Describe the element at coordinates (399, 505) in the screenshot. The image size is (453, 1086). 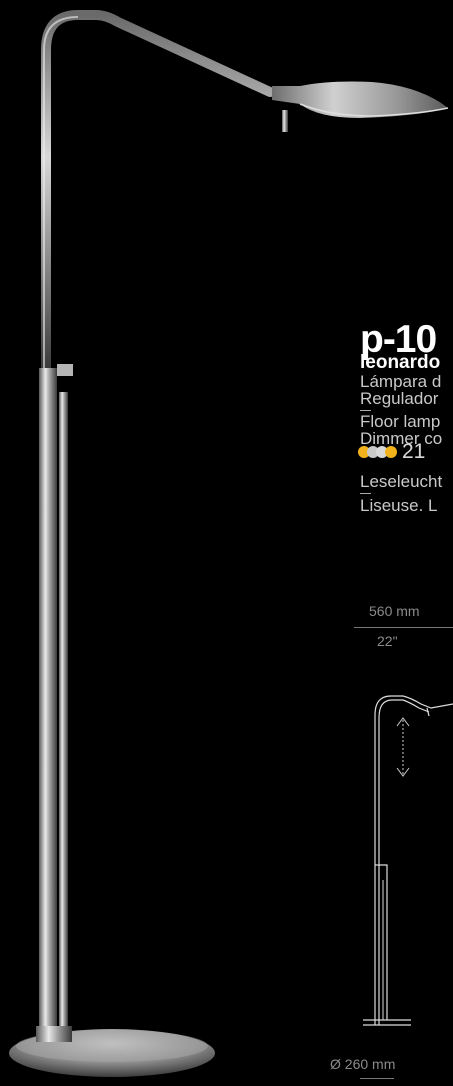
I see `description-fr: Liseuse. L` at that location.